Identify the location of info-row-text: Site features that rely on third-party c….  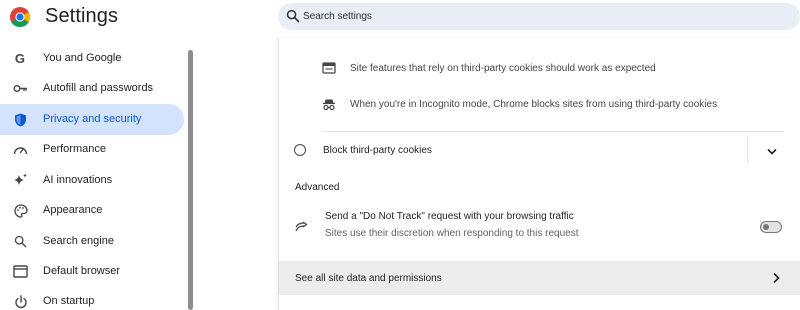
(503, 68).